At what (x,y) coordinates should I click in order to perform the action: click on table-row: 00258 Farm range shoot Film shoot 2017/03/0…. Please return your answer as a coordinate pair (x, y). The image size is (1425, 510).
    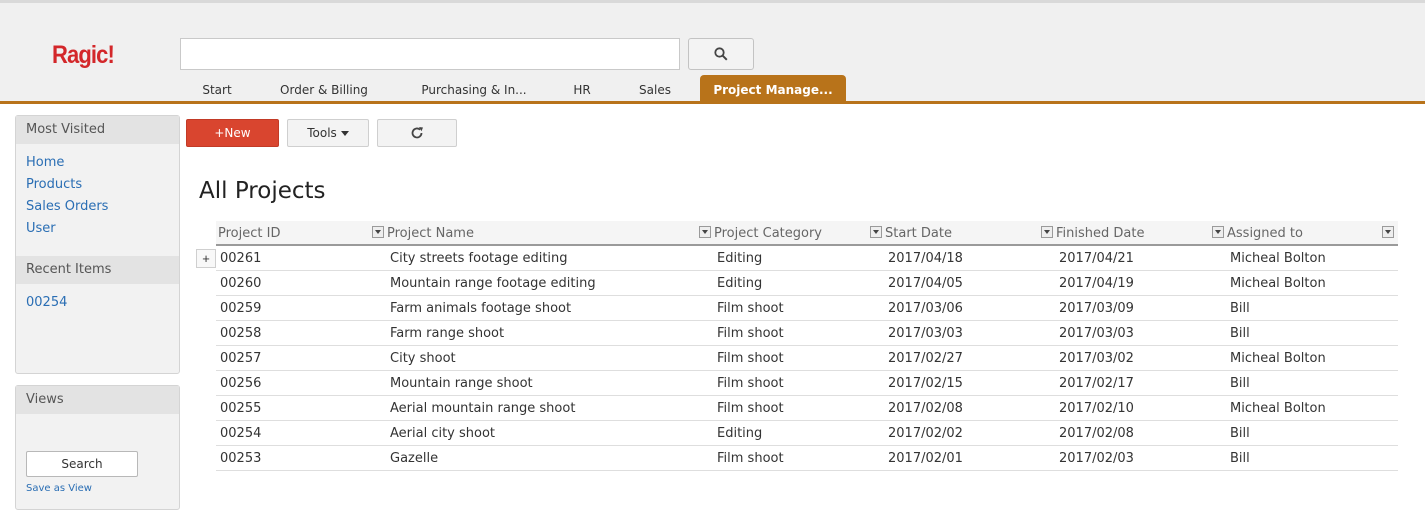
    Looking at the image, I should click on (807, 333).